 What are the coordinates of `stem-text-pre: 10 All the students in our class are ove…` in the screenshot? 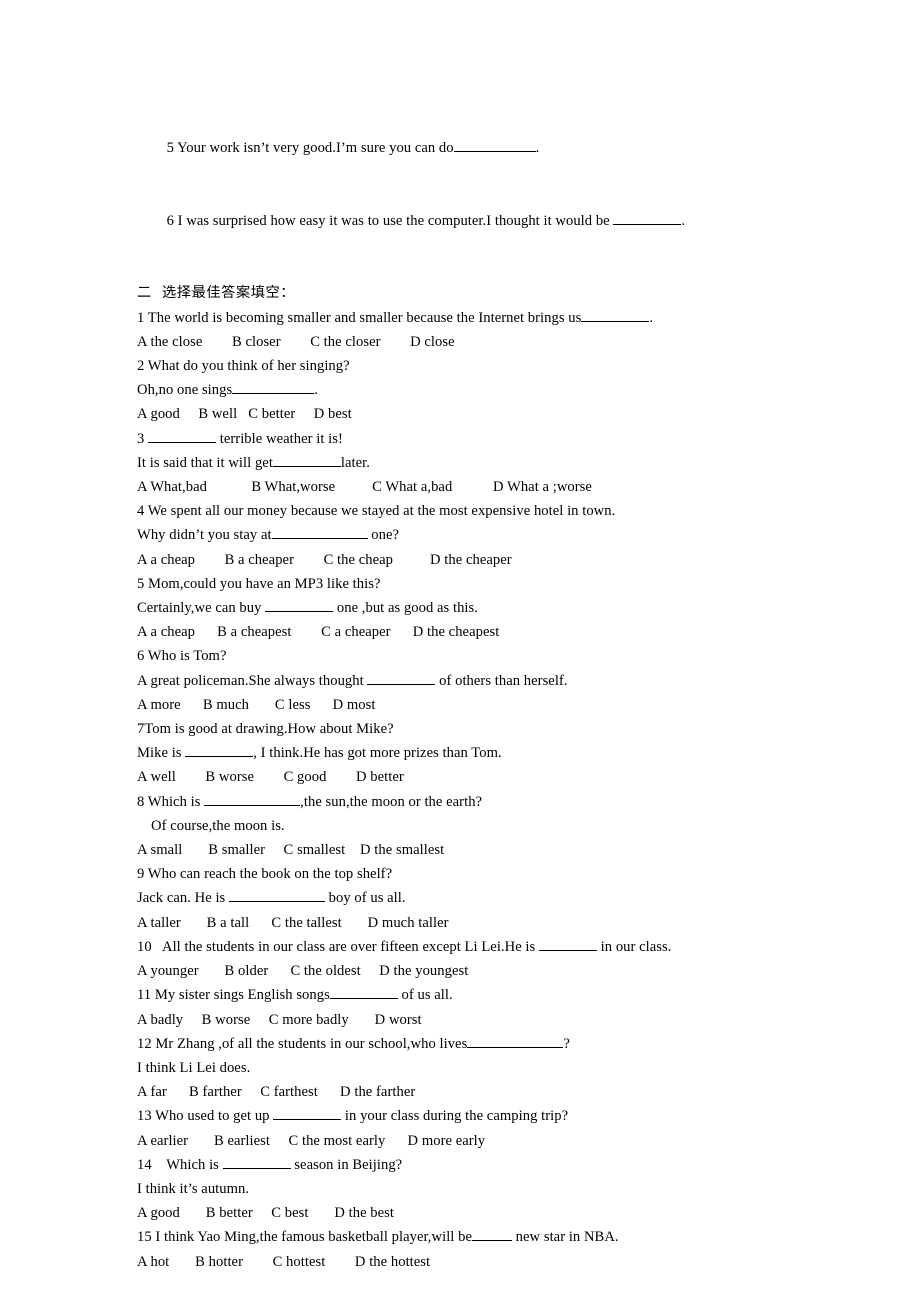 It's located at (338, 946).